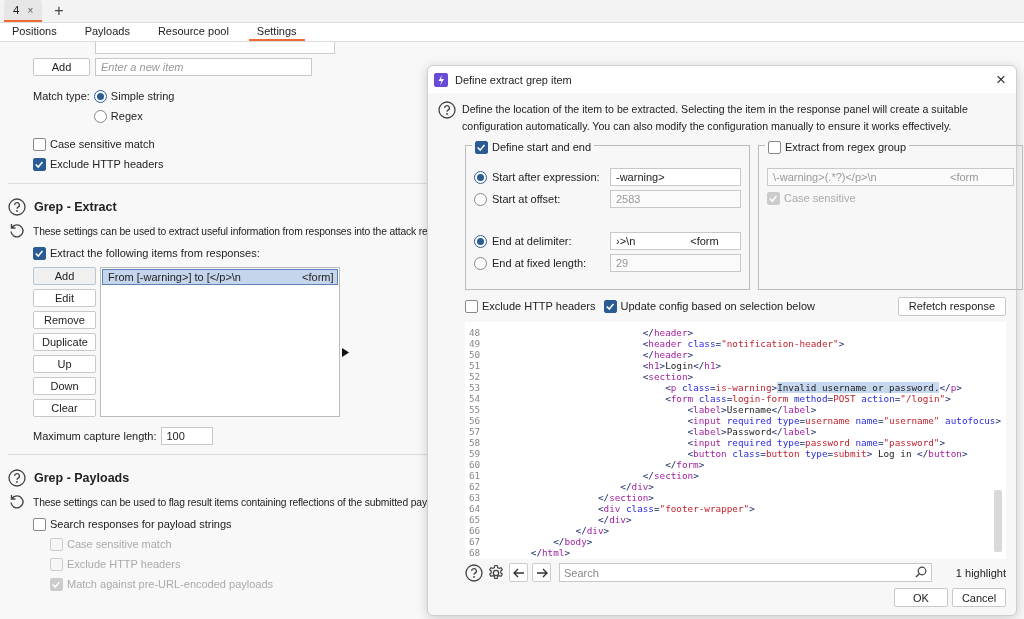 Image resolution: width=1024 pixels, height=619 pixels. Describe the element at coordinates (170, 584) in the screenshot. I see `checkbox-label: Match against pre-URL-encoded payloads` at that location.